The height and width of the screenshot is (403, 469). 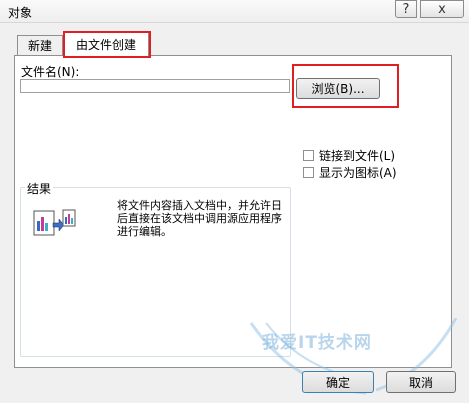 I want to click on highlight-box-tab, so click(x=107, y=44).